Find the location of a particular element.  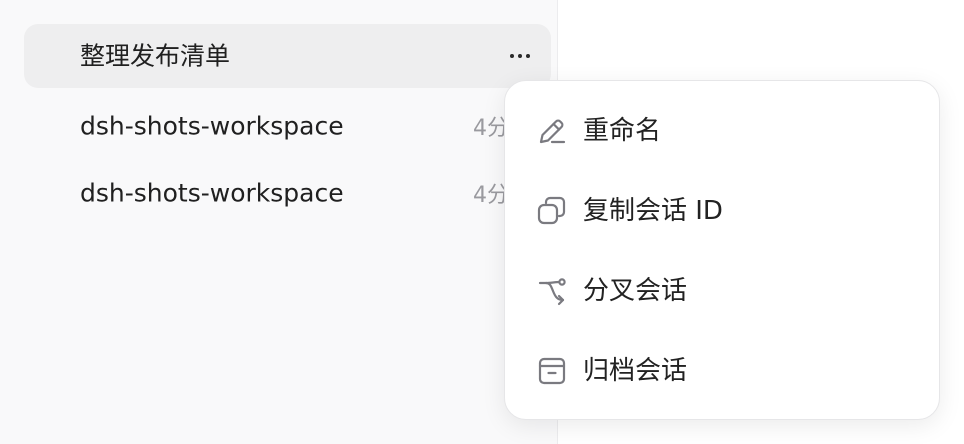

archive-session-menu-item: 归档会话 is located at coordinates (723, 371).